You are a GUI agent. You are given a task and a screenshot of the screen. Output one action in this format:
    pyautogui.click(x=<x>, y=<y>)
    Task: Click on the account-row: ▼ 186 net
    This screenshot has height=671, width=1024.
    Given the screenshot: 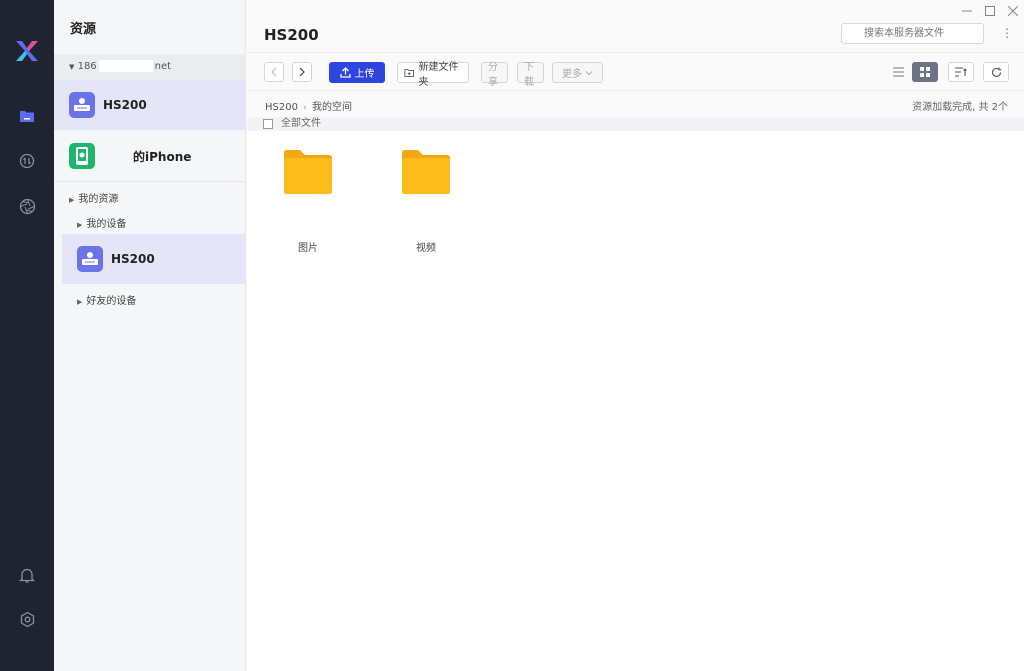 What is the action you would take?
    pyautogui.click(x=150, y=67)
    